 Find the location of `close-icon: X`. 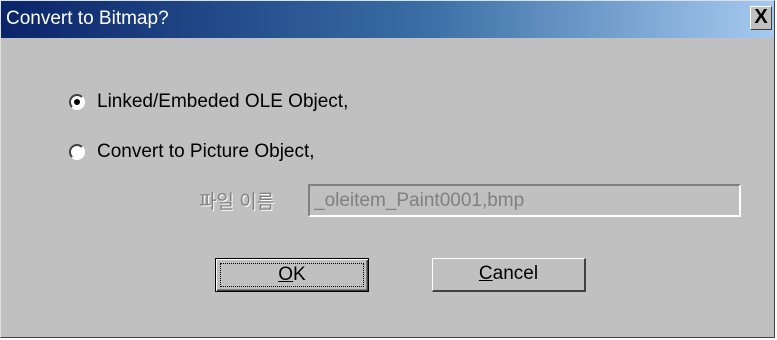

close-icon: X is located at coordinates (761, 17).